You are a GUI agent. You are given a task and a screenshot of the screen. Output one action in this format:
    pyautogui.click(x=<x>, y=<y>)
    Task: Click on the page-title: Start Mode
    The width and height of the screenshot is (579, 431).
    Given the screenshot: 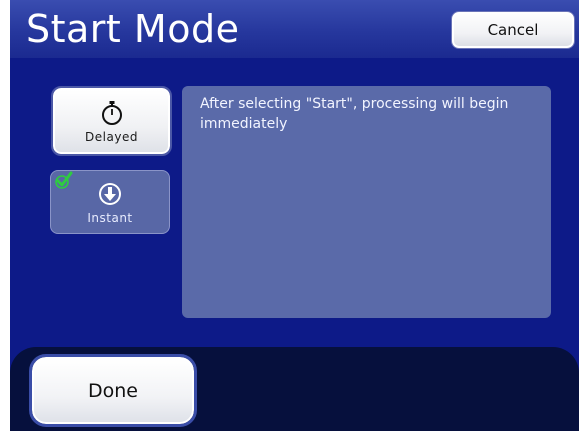 What is the action you would take?
    pyautogui.click(x=133, y=29)
    